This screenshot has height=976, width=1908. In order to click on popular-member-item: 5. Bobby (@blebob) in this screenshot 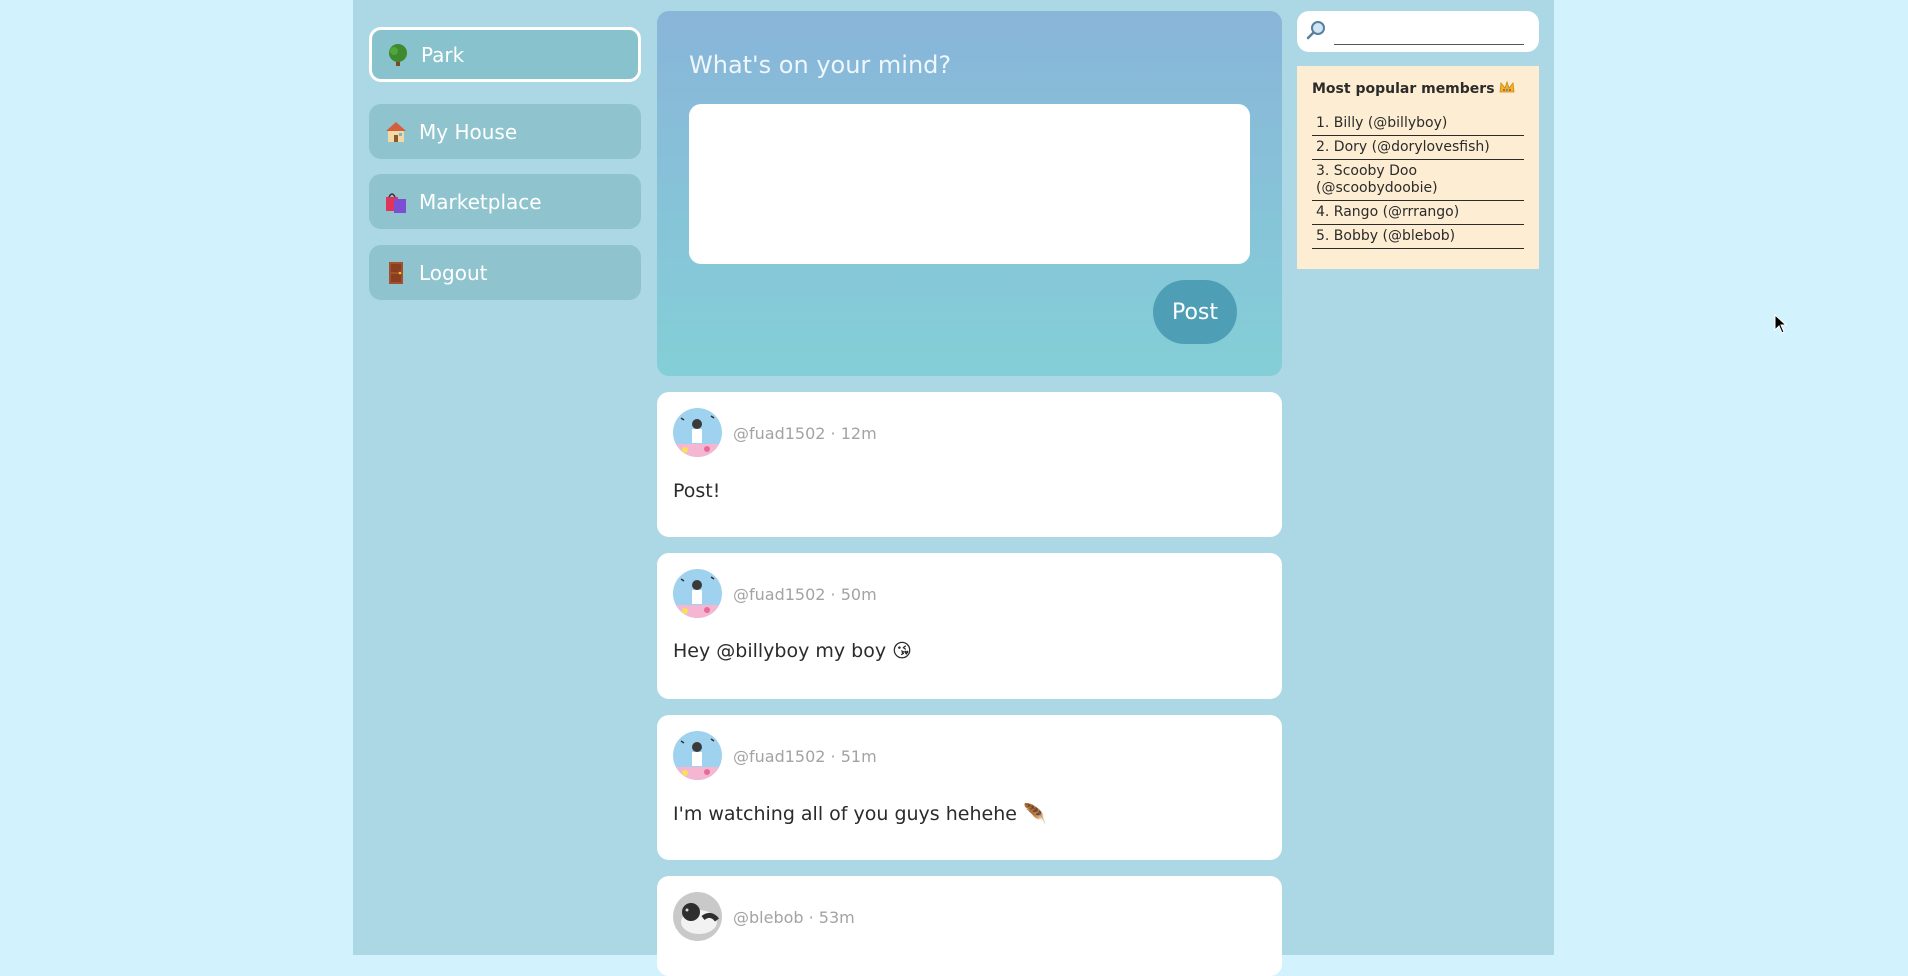, I will do `click(1418, 237)`.